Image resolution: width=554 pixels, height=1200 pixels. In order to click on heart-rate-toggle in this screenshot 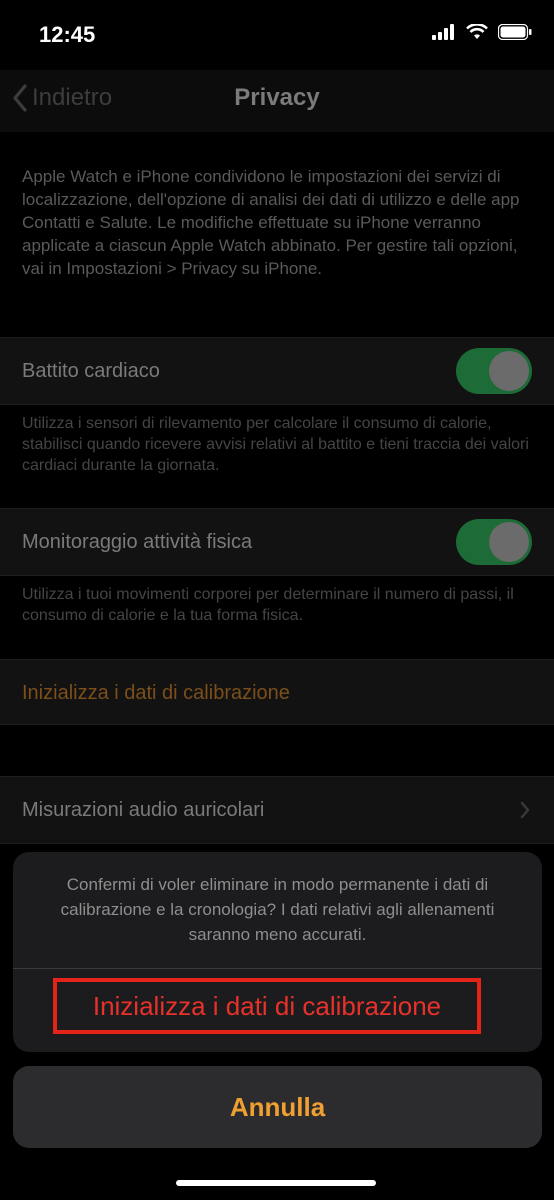, I will do `click(494, 371)`.